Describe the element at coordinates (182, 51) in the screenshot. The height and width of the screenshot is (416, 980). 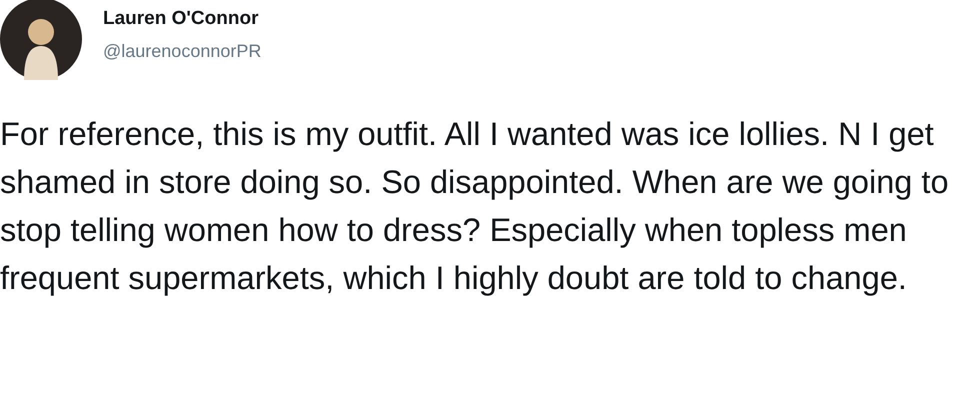
I see `author-handle: @laurenoconnorPR` at that location.